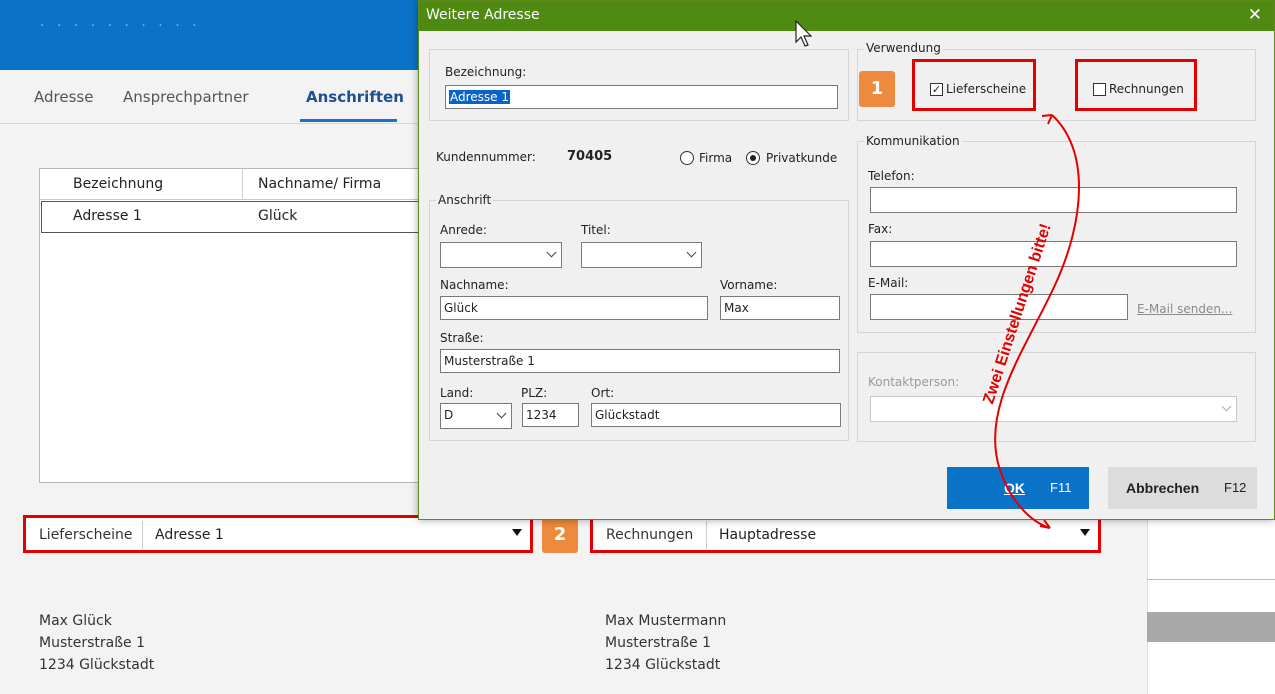 Image resolution: width=1275 pixels, height=694 pixels. Describe the element at coordinates (189, 535) in the screenshot. I see `lieferscheine-dropdown-value: Adresse 1` at that location.